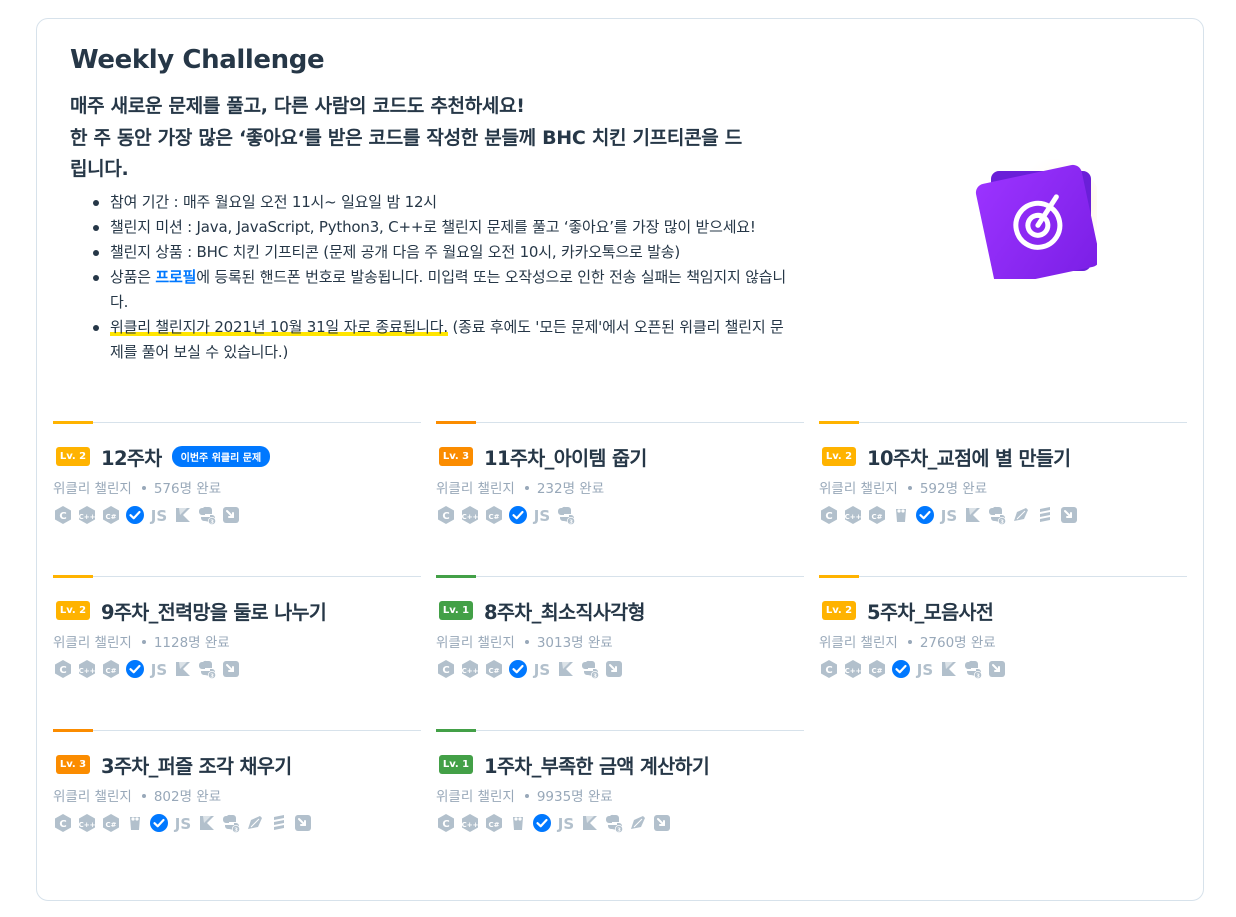  Describe the element at coordinates (279, 823) in the screenshot. I see `scala-icon` at that location.